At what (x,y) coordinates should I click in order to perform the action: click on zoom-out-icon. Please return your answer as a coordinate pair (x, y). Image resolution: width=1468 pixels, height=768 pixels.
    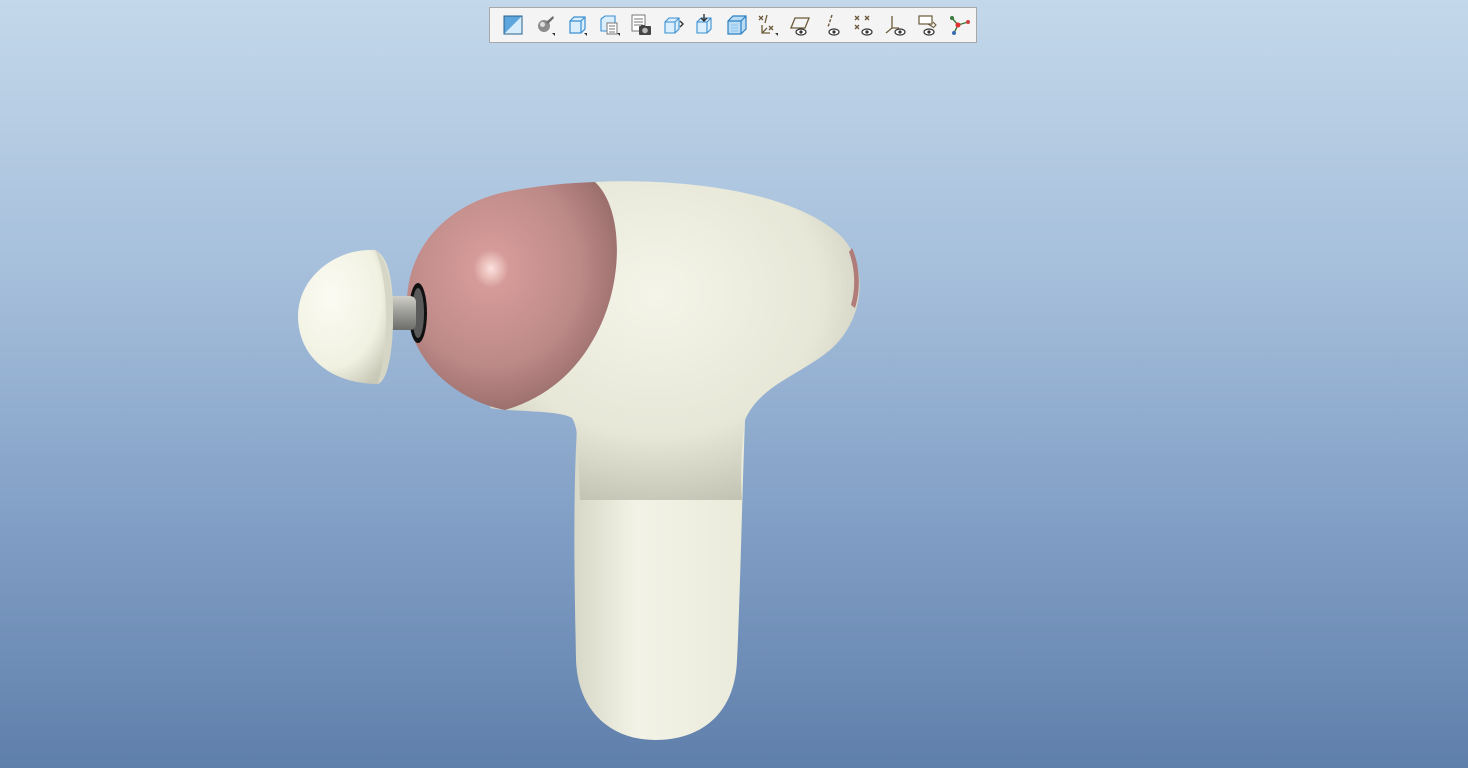
    Looking at the image, I should click on (704, 24).